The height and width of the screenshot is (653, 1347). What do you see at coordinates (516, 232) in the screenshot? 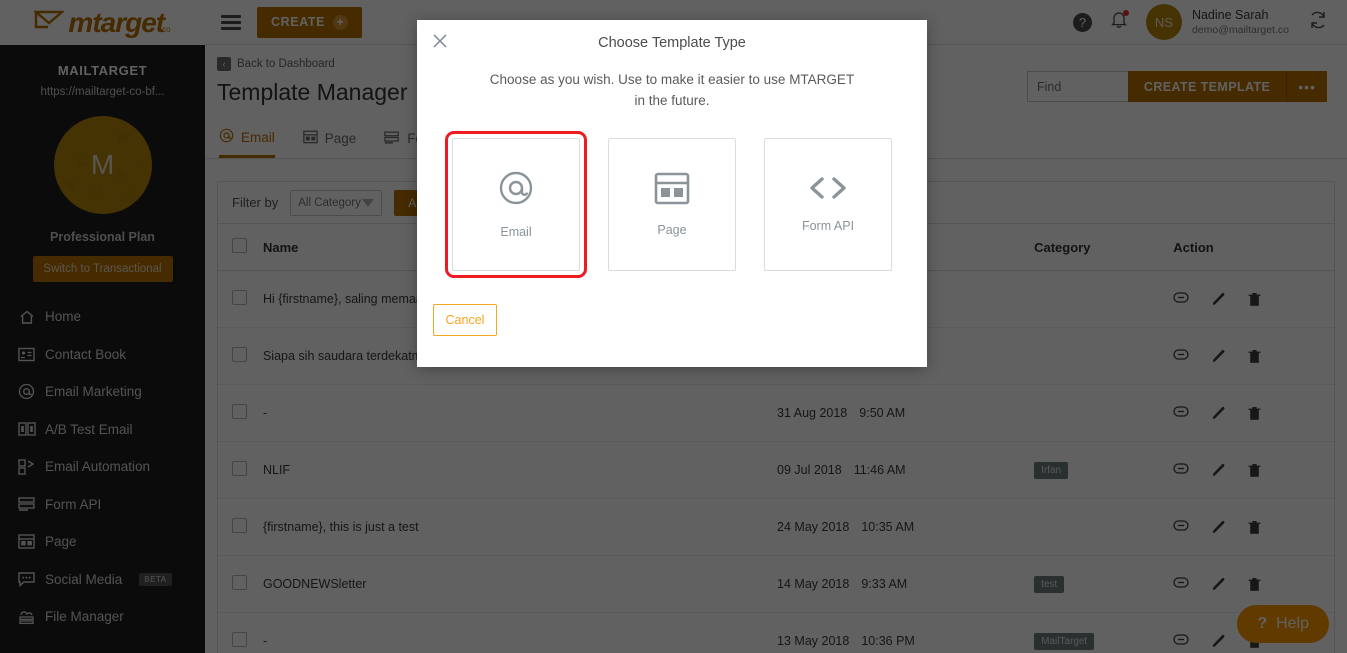
I see `card-label: Email` at bounding box center [516, 232].